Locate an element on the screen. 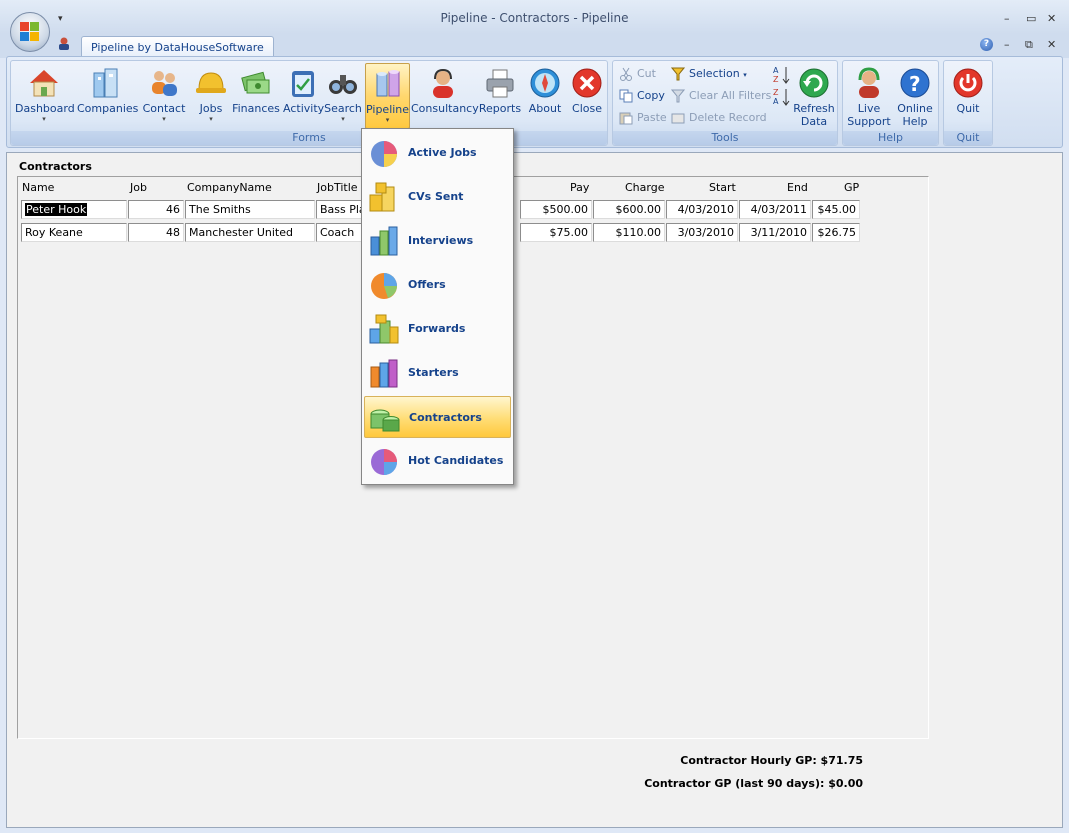  column-header-company: CompanyName is located at coordinates (229, 187).